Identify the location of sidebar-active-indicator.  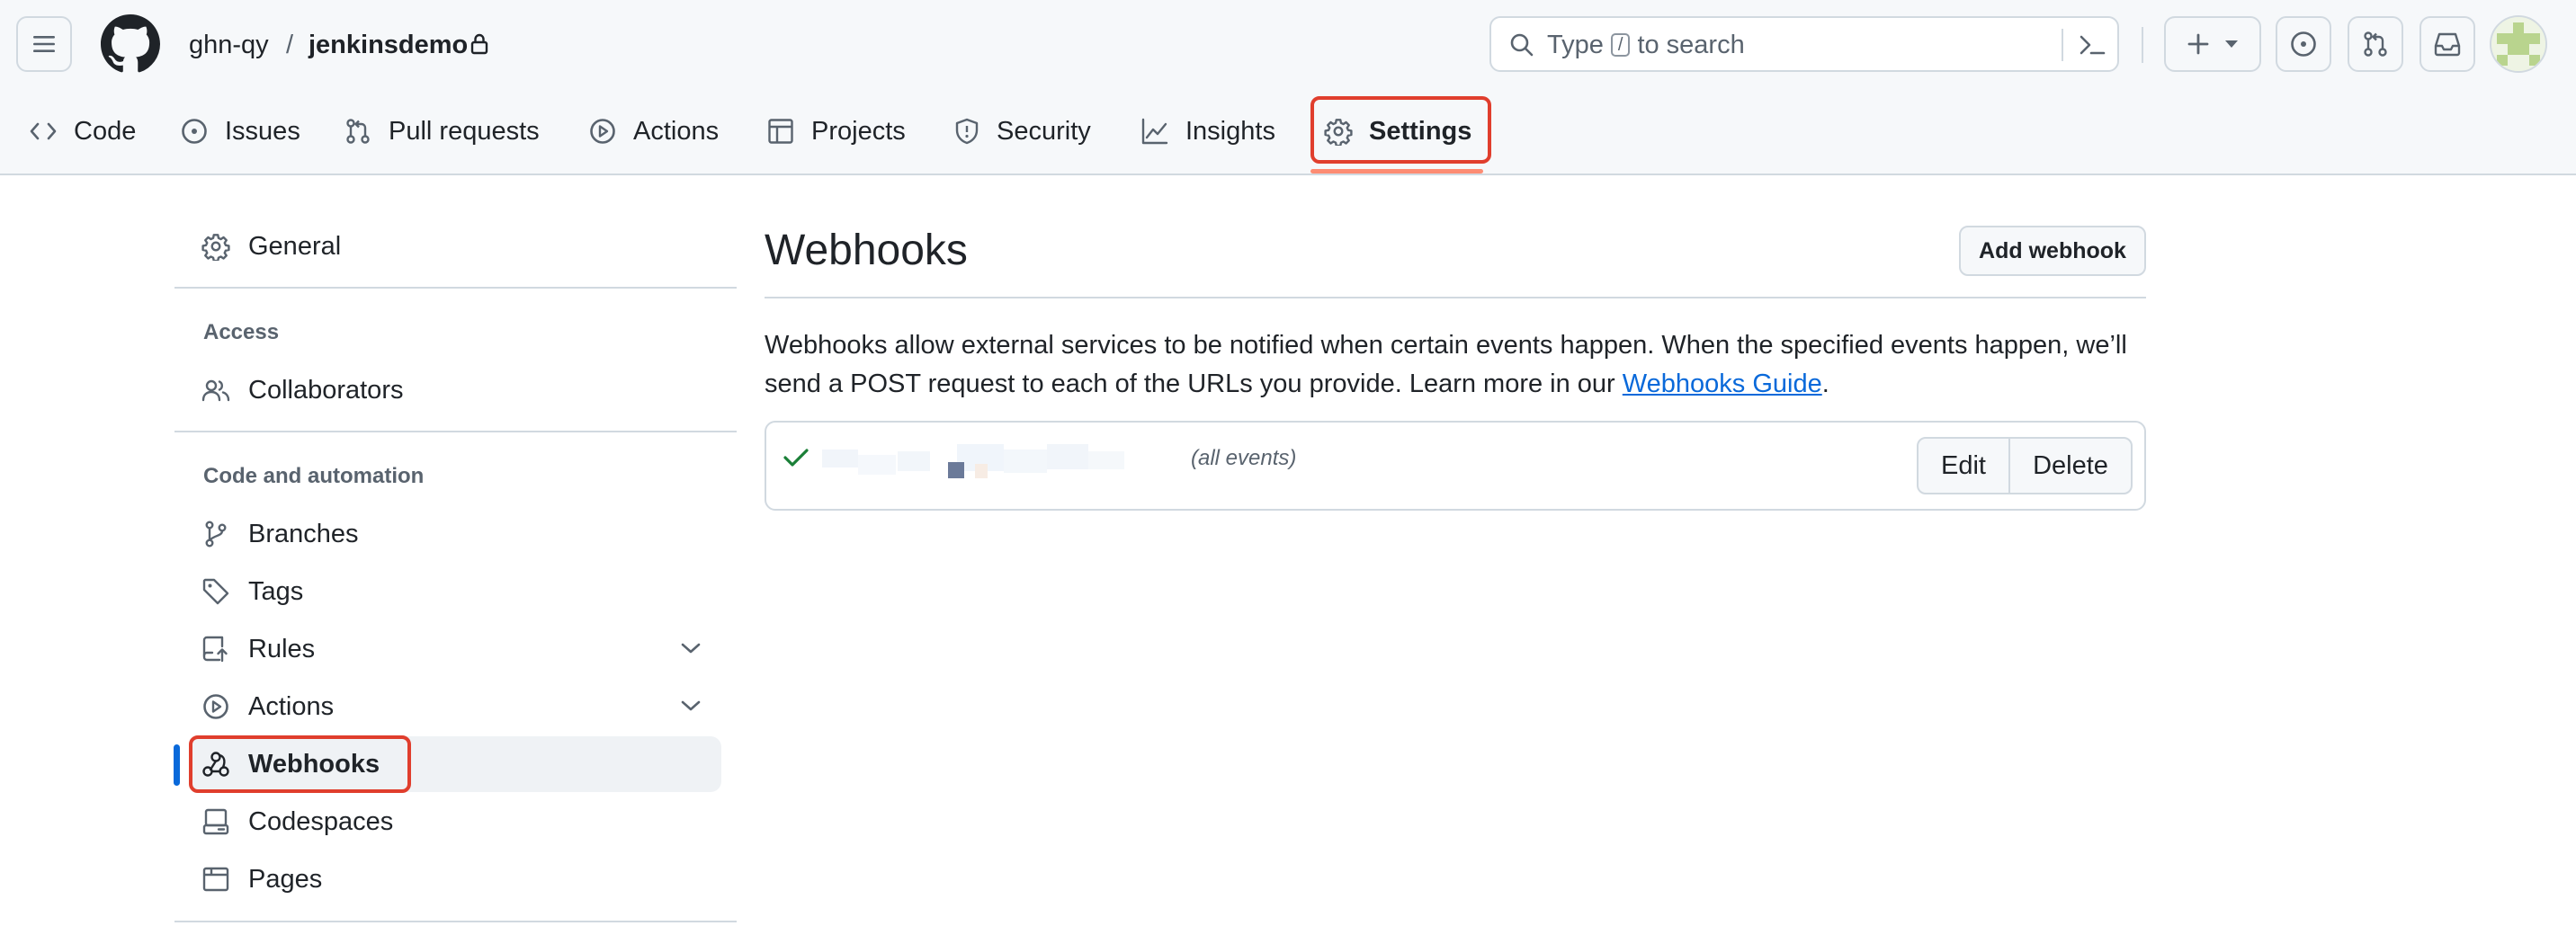
(177, 765).